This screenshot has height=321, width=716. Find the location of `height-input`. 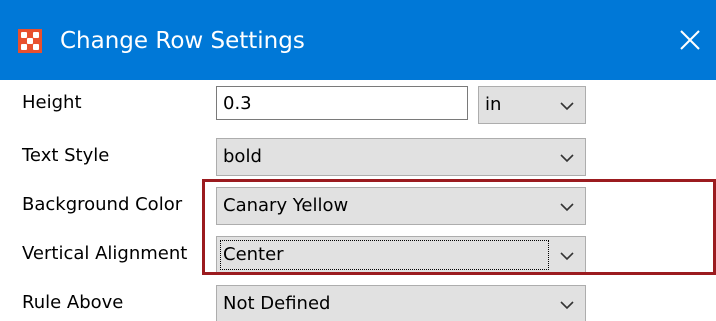

height-input is located at coordinates (342, 103).